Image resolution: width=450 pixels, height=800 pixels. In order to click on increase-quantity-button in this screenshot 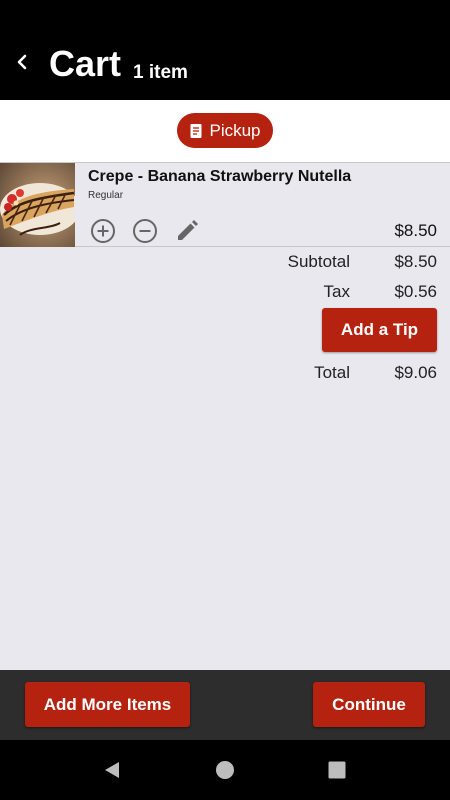, I will do `click(103, 231)`.